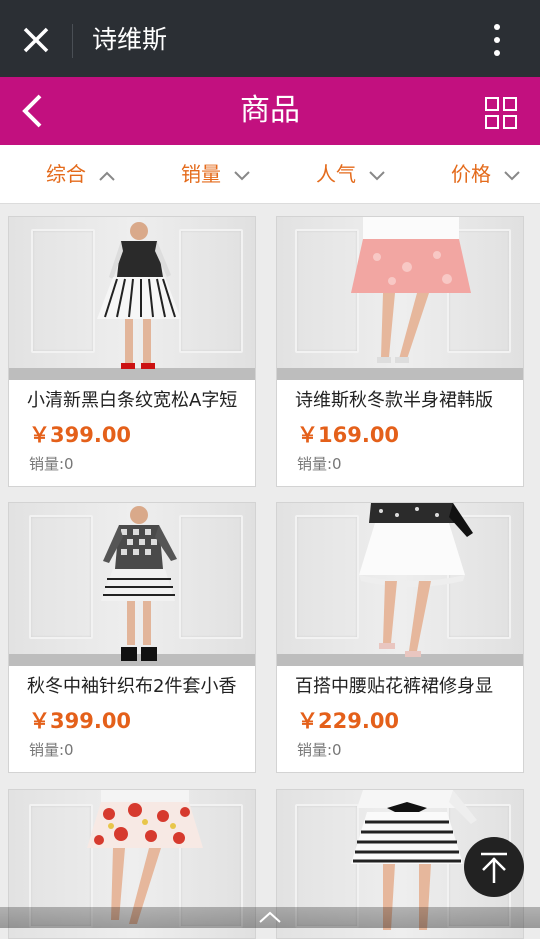 The height and width of the screenshot is (939, 540). I want to click on product-name: 小清新黑白条纹宽松A字短, so click(138, 401).